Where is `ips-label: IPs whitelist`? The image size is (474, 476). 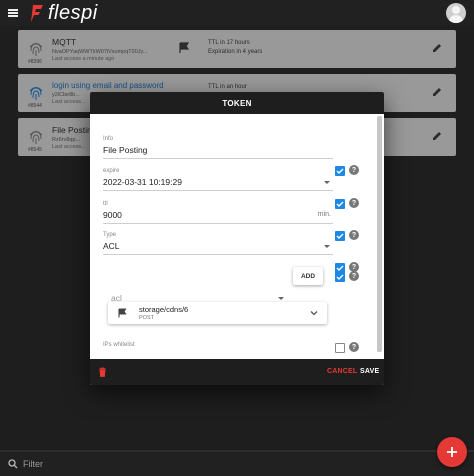
ips-label: IPs whitelist is located at coordinates (119, 345).